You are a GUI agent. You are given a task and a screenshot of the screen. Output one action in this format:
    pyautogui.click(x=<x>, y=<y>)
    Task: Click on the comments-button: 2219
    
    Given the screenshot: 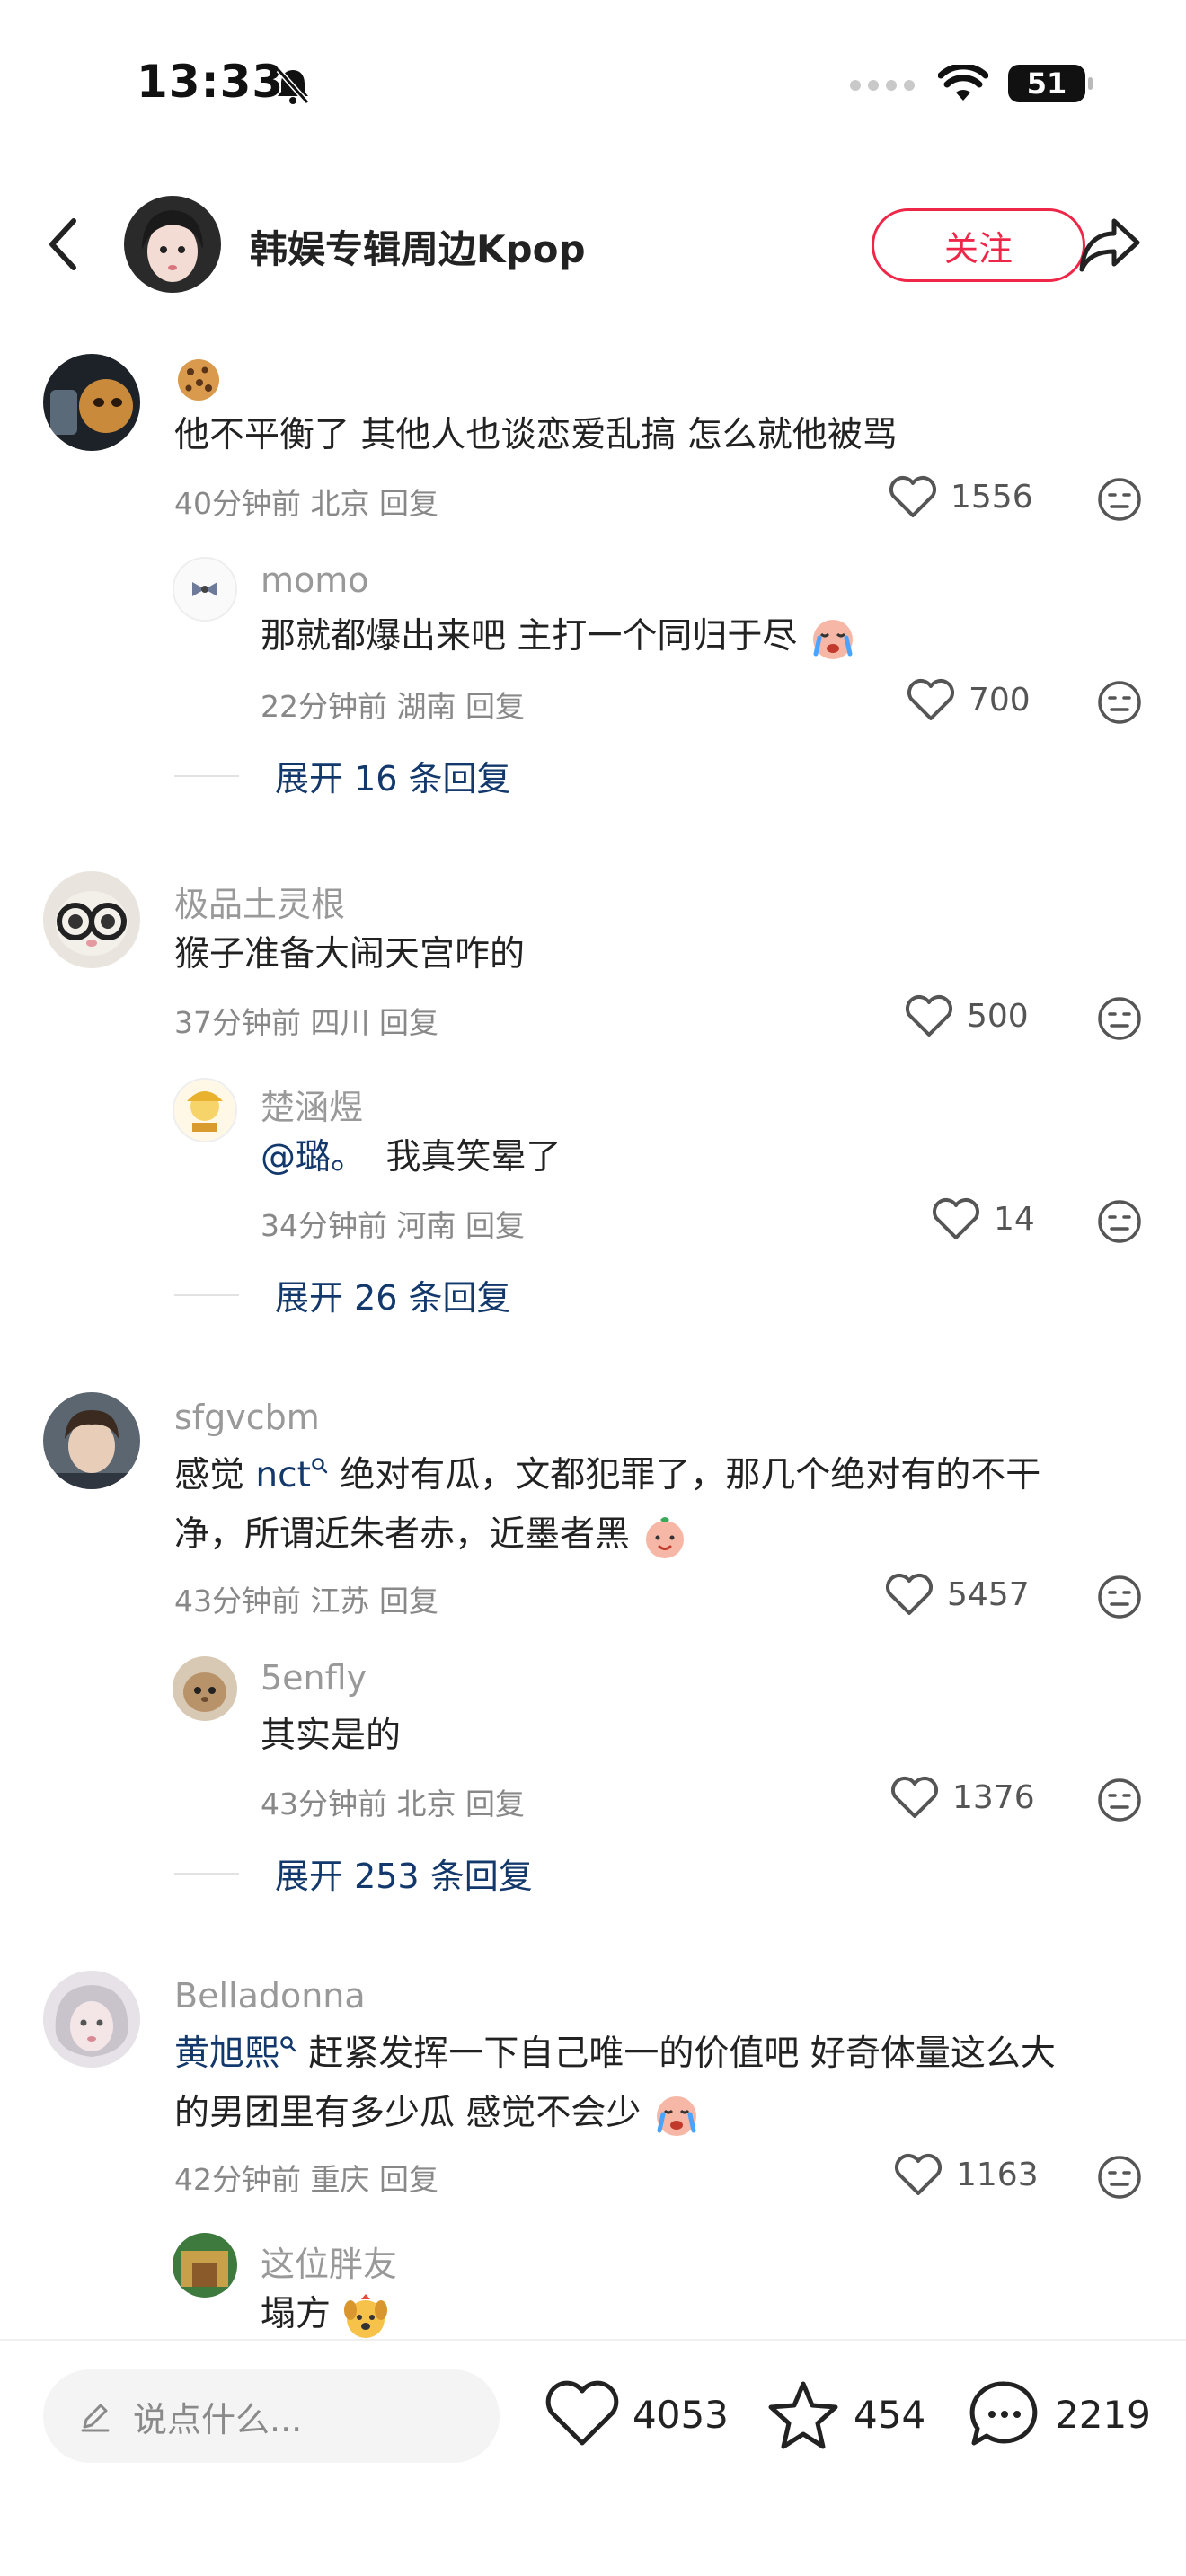 What is the action you would take?
    pyautogui.click(x=1059, y=2414)
    